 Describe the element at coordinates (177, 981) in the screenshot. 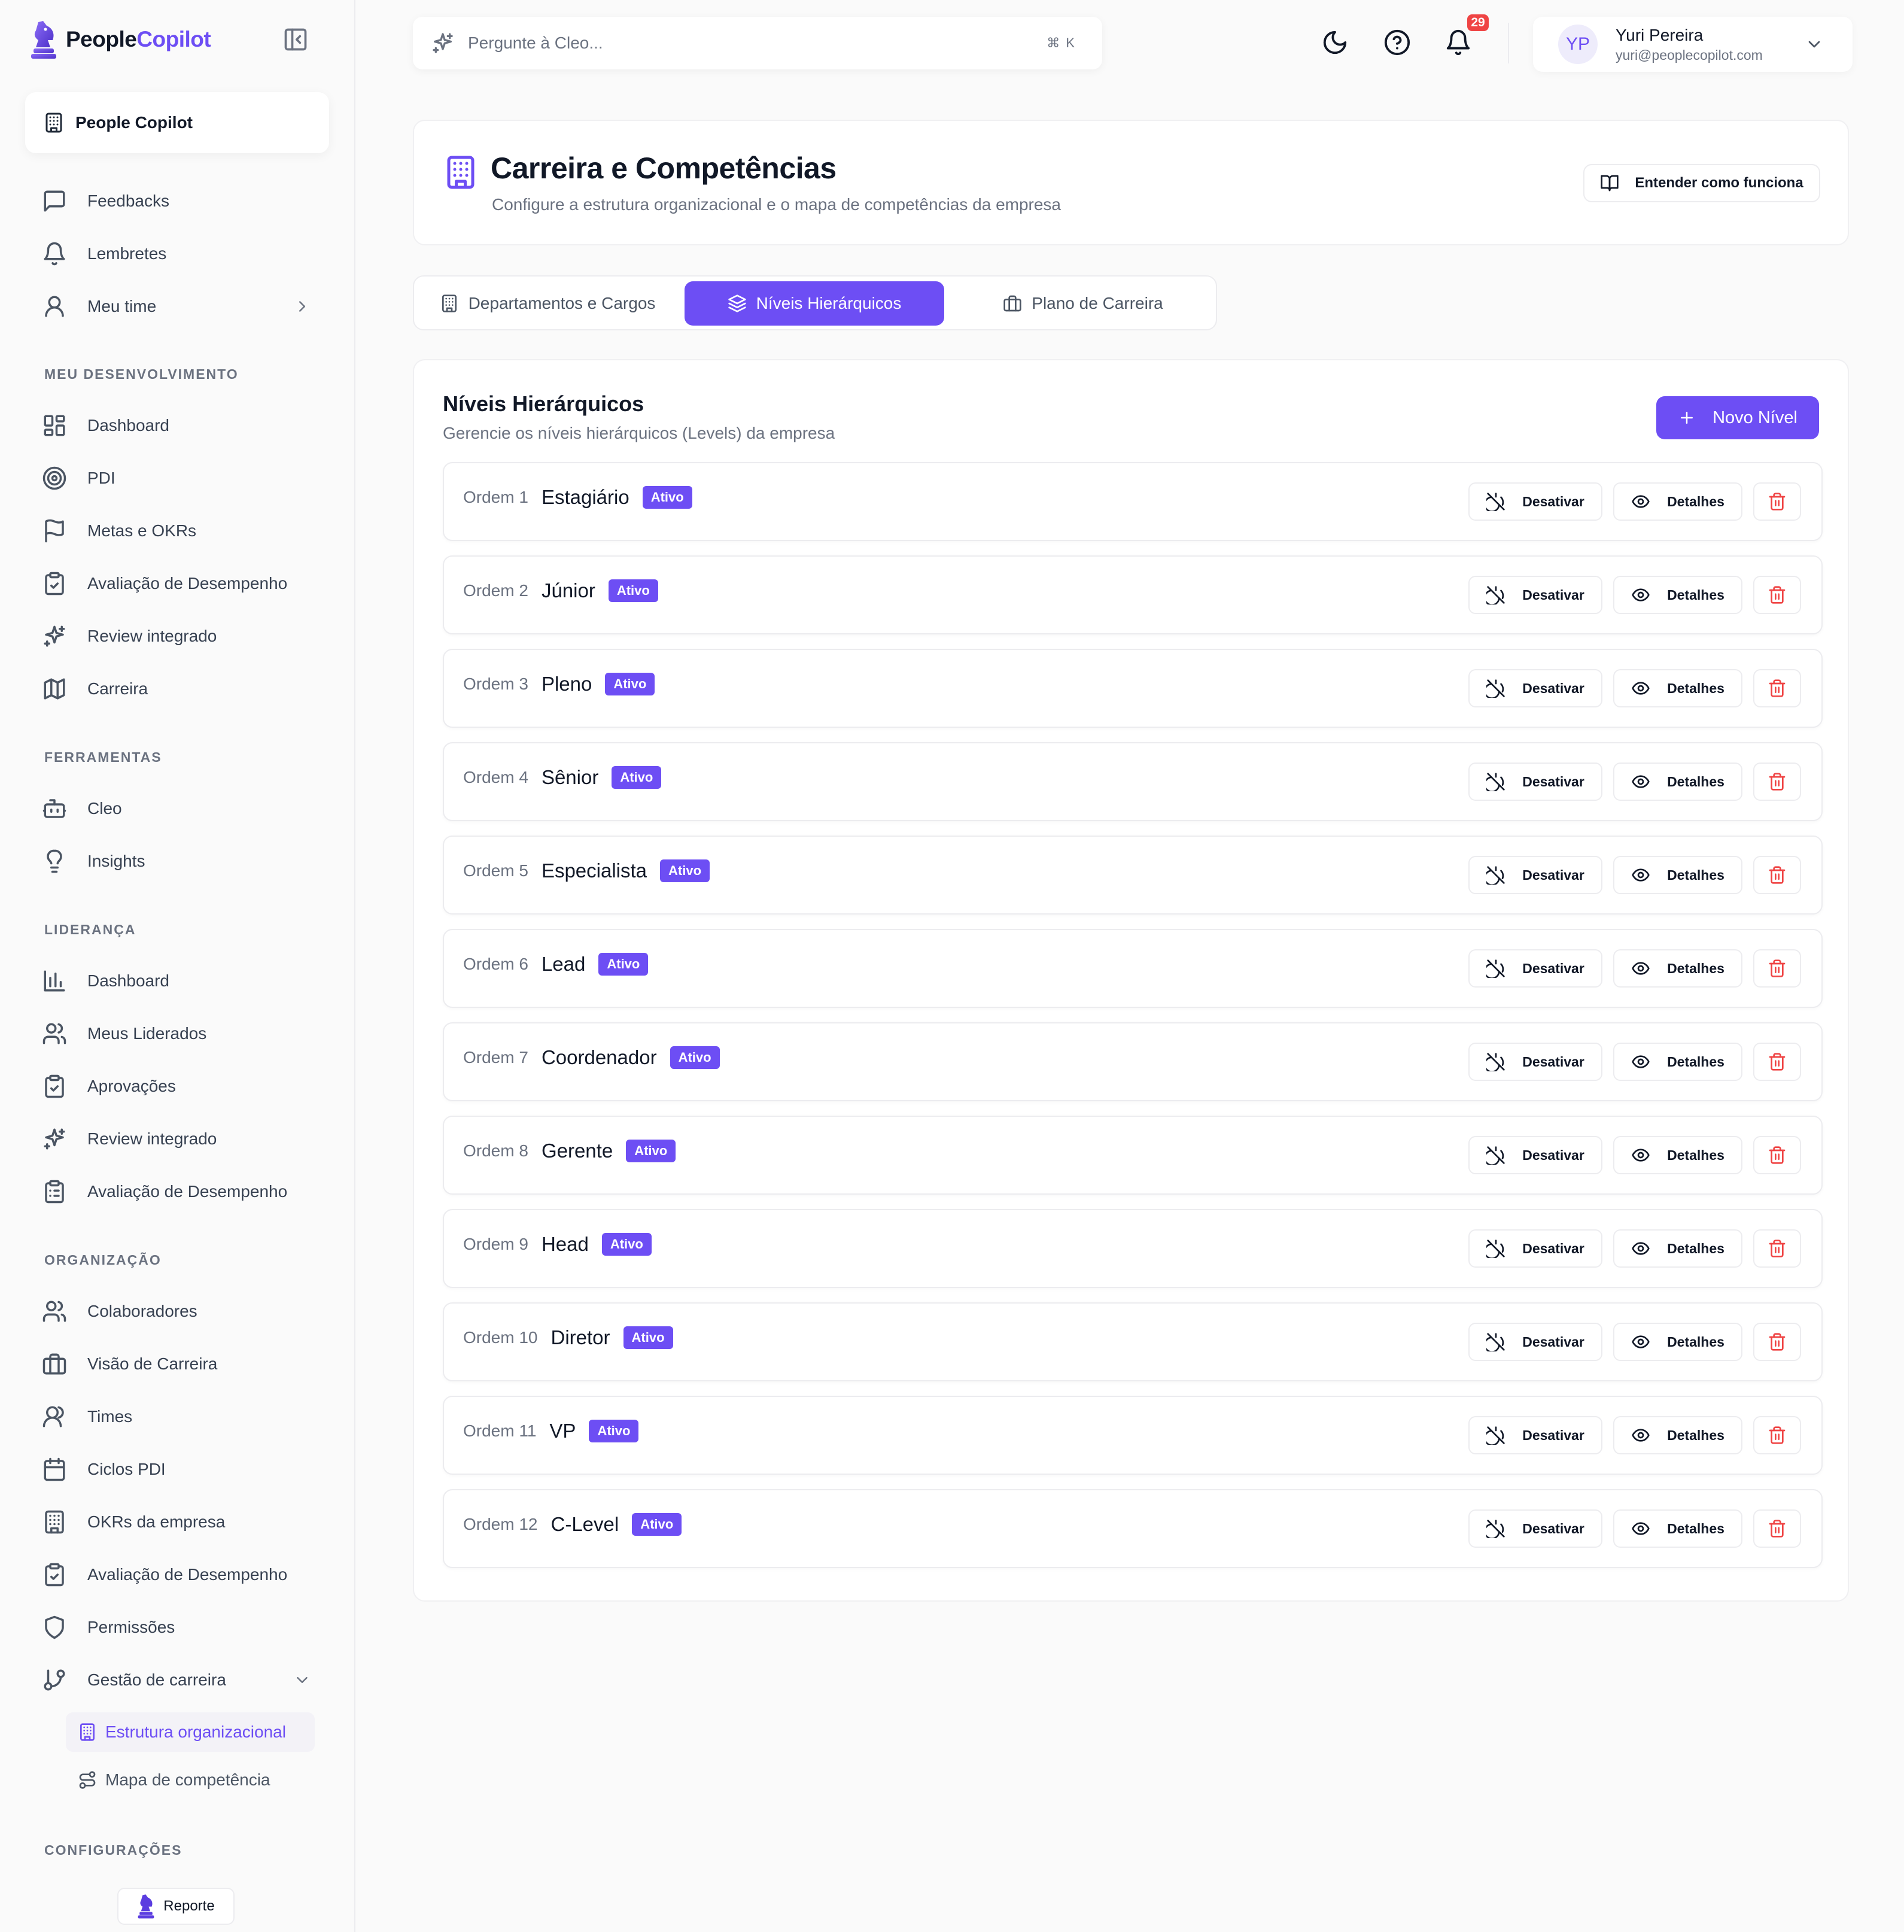

I see `sidebar-item-dashboard-lideranca: Dashboard` at that location.